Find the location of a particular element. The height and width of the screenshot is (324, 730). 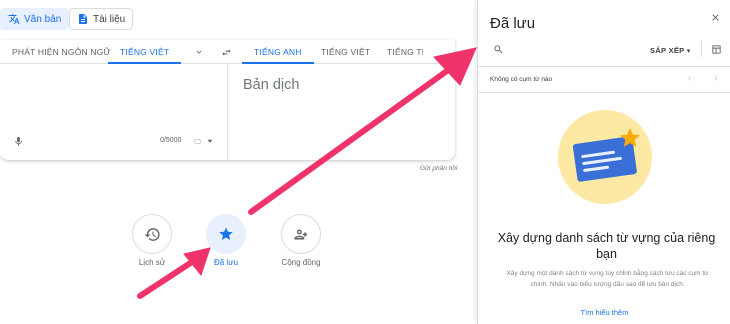

people-icon is located at coordinates (300, 234).